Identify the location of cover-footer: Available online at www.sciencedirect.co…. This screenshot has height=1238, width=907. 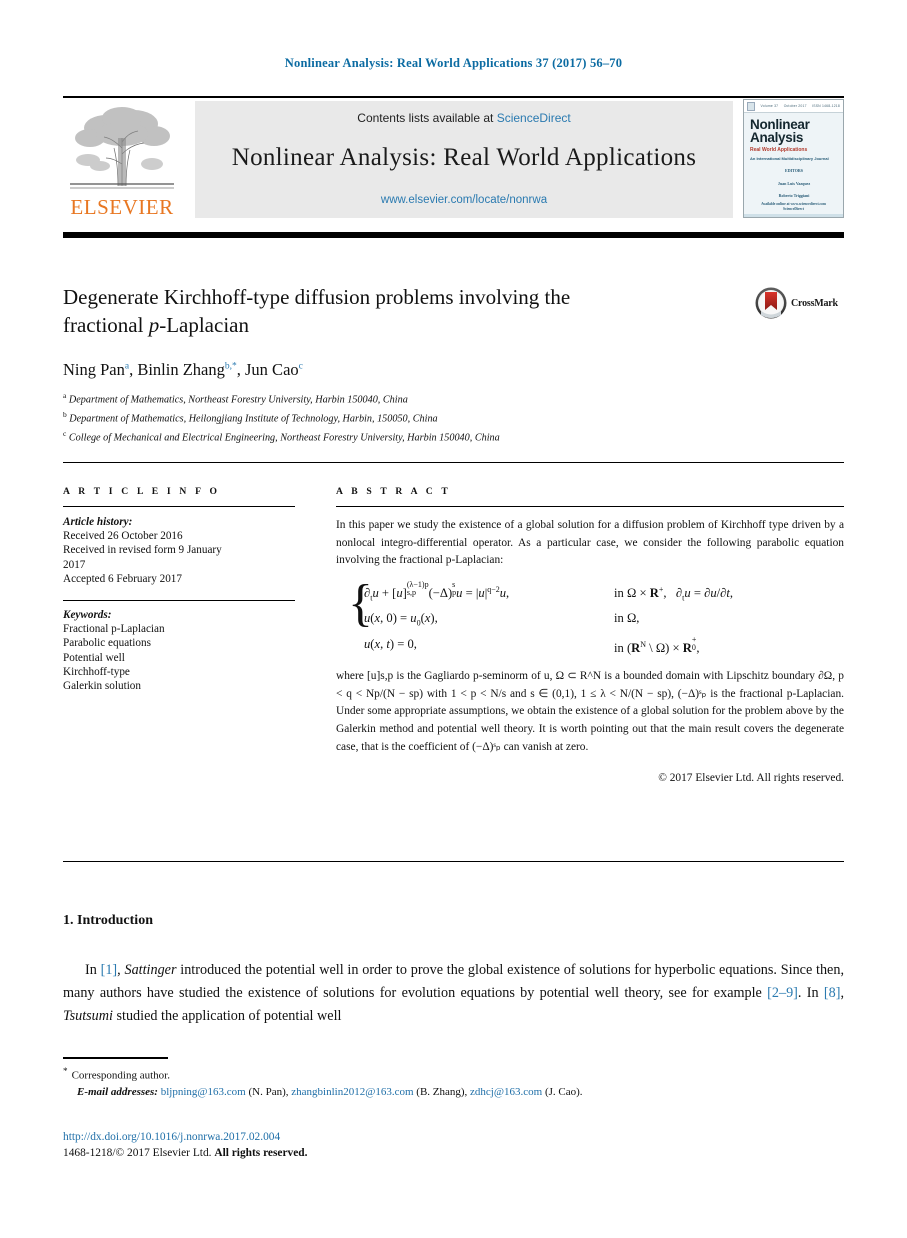
(793, 207).